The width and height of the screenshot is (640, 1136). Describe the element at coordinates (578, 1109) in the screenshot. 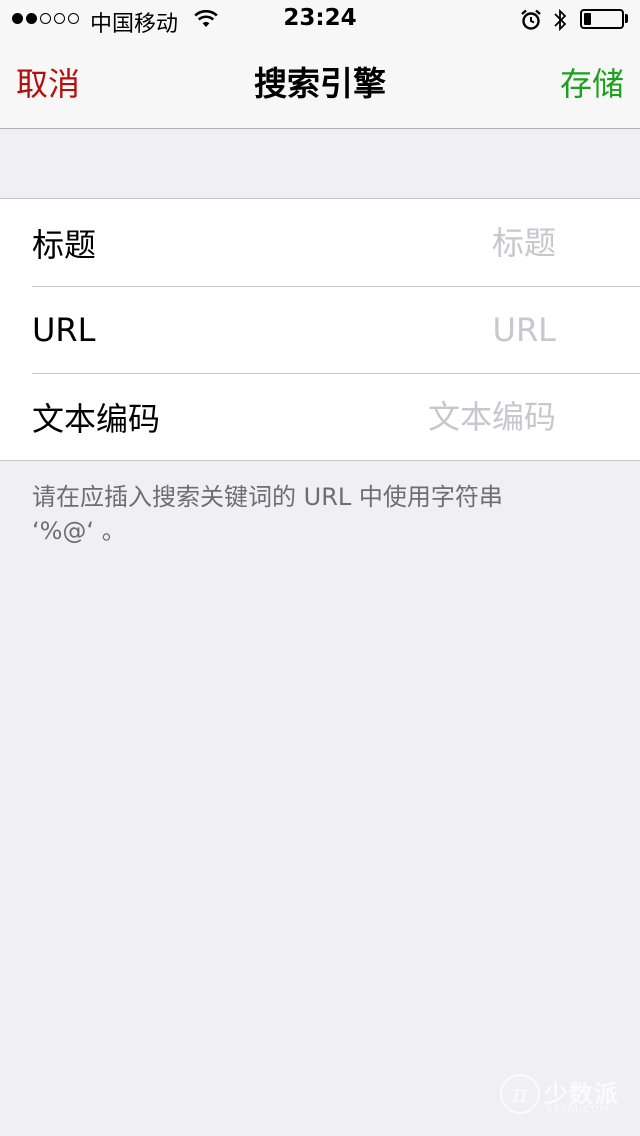

I see `watermark-domain: SSPAI.COM` at that location.